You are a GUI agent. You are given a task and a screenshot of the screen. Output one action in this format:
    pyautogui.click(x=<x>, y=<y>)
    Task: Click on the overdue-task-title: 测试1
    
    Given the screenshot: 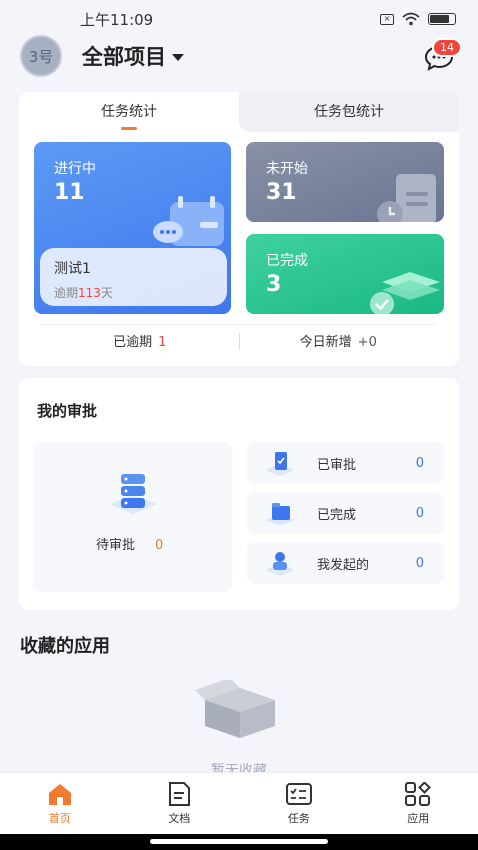 What is the action you would take?
    pyautogui.click(x=72, y=269)
    